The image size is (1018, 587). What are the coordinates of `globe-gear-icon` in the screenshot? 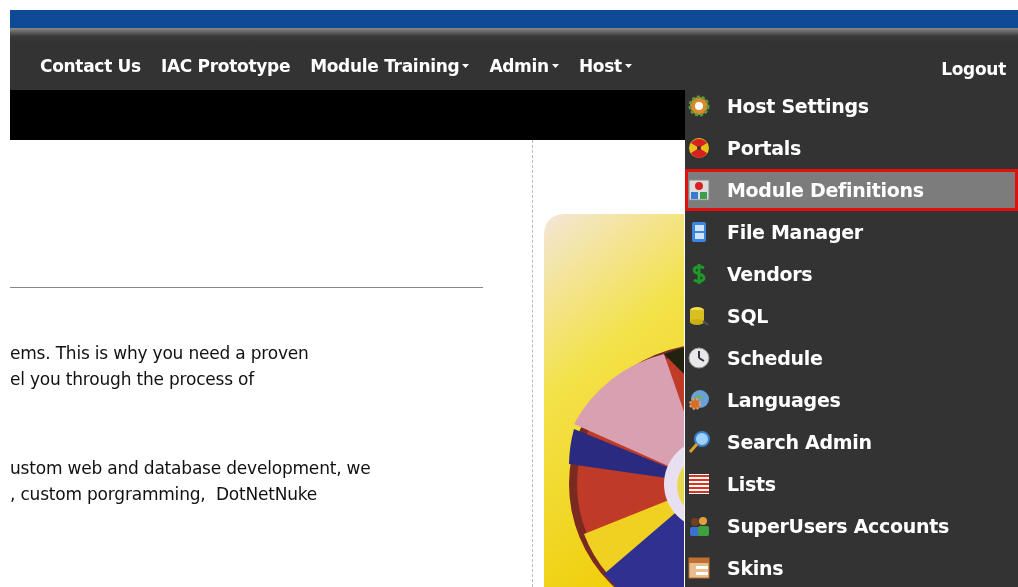 It's located at (699, 400).